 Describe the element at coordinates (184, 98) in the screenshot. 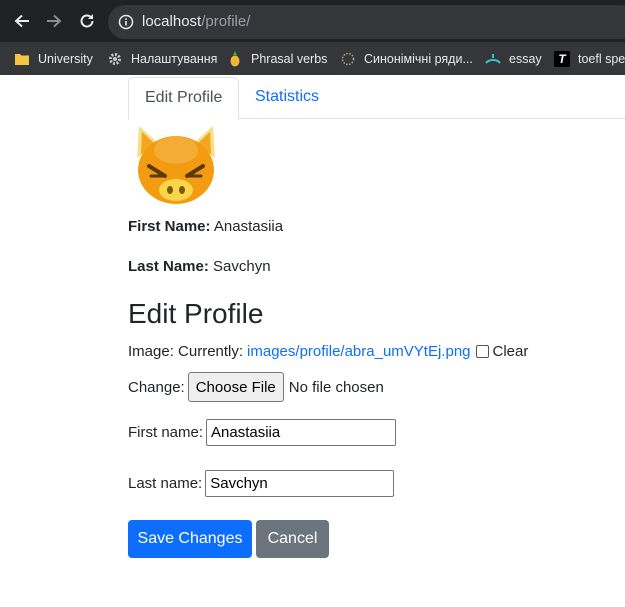

I see `tab-edit-profile: Edit Profile` at that location.